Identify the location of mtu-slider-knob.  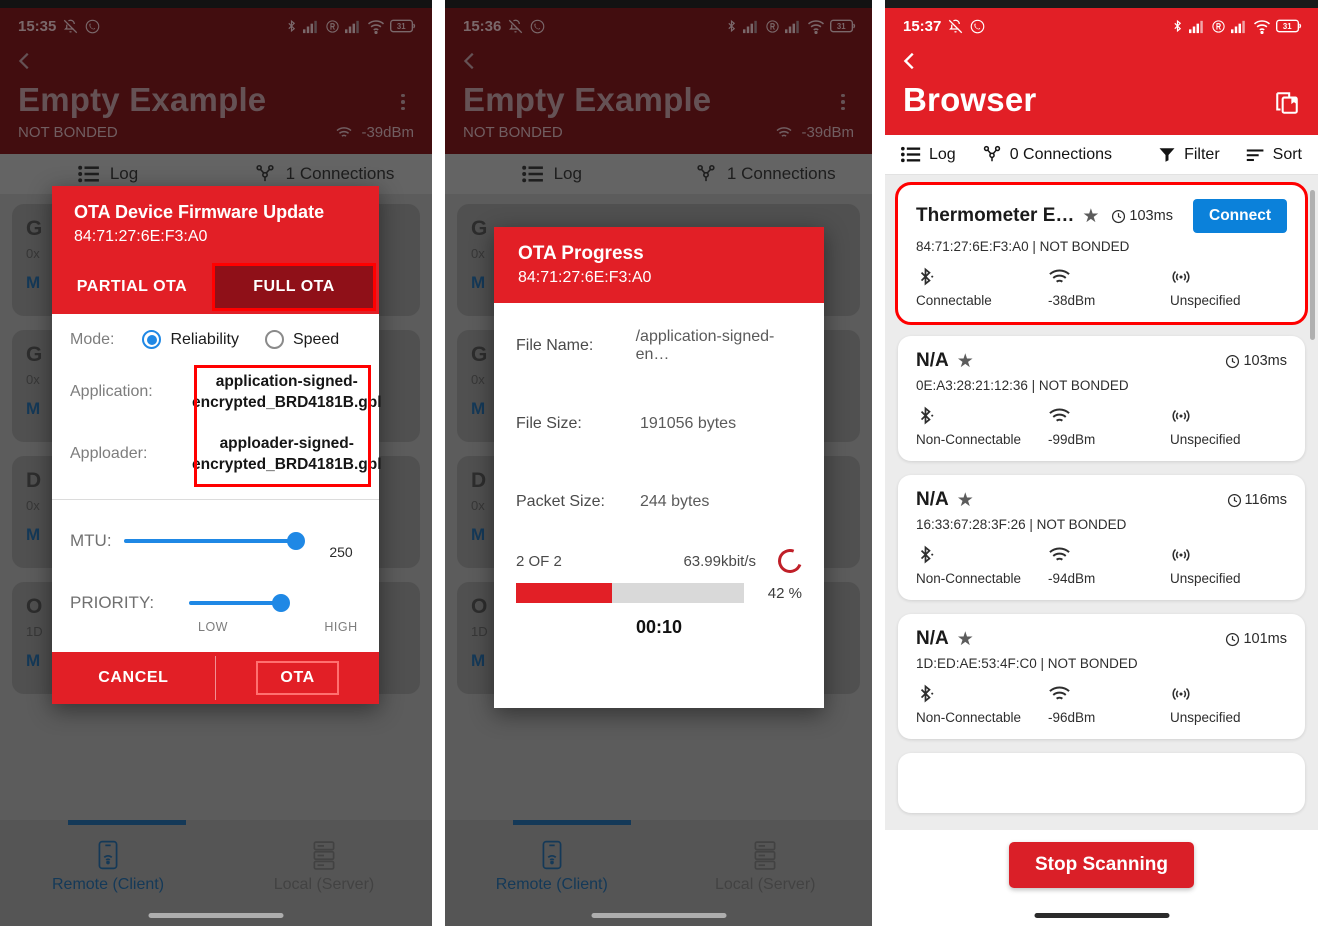
(295, 541).